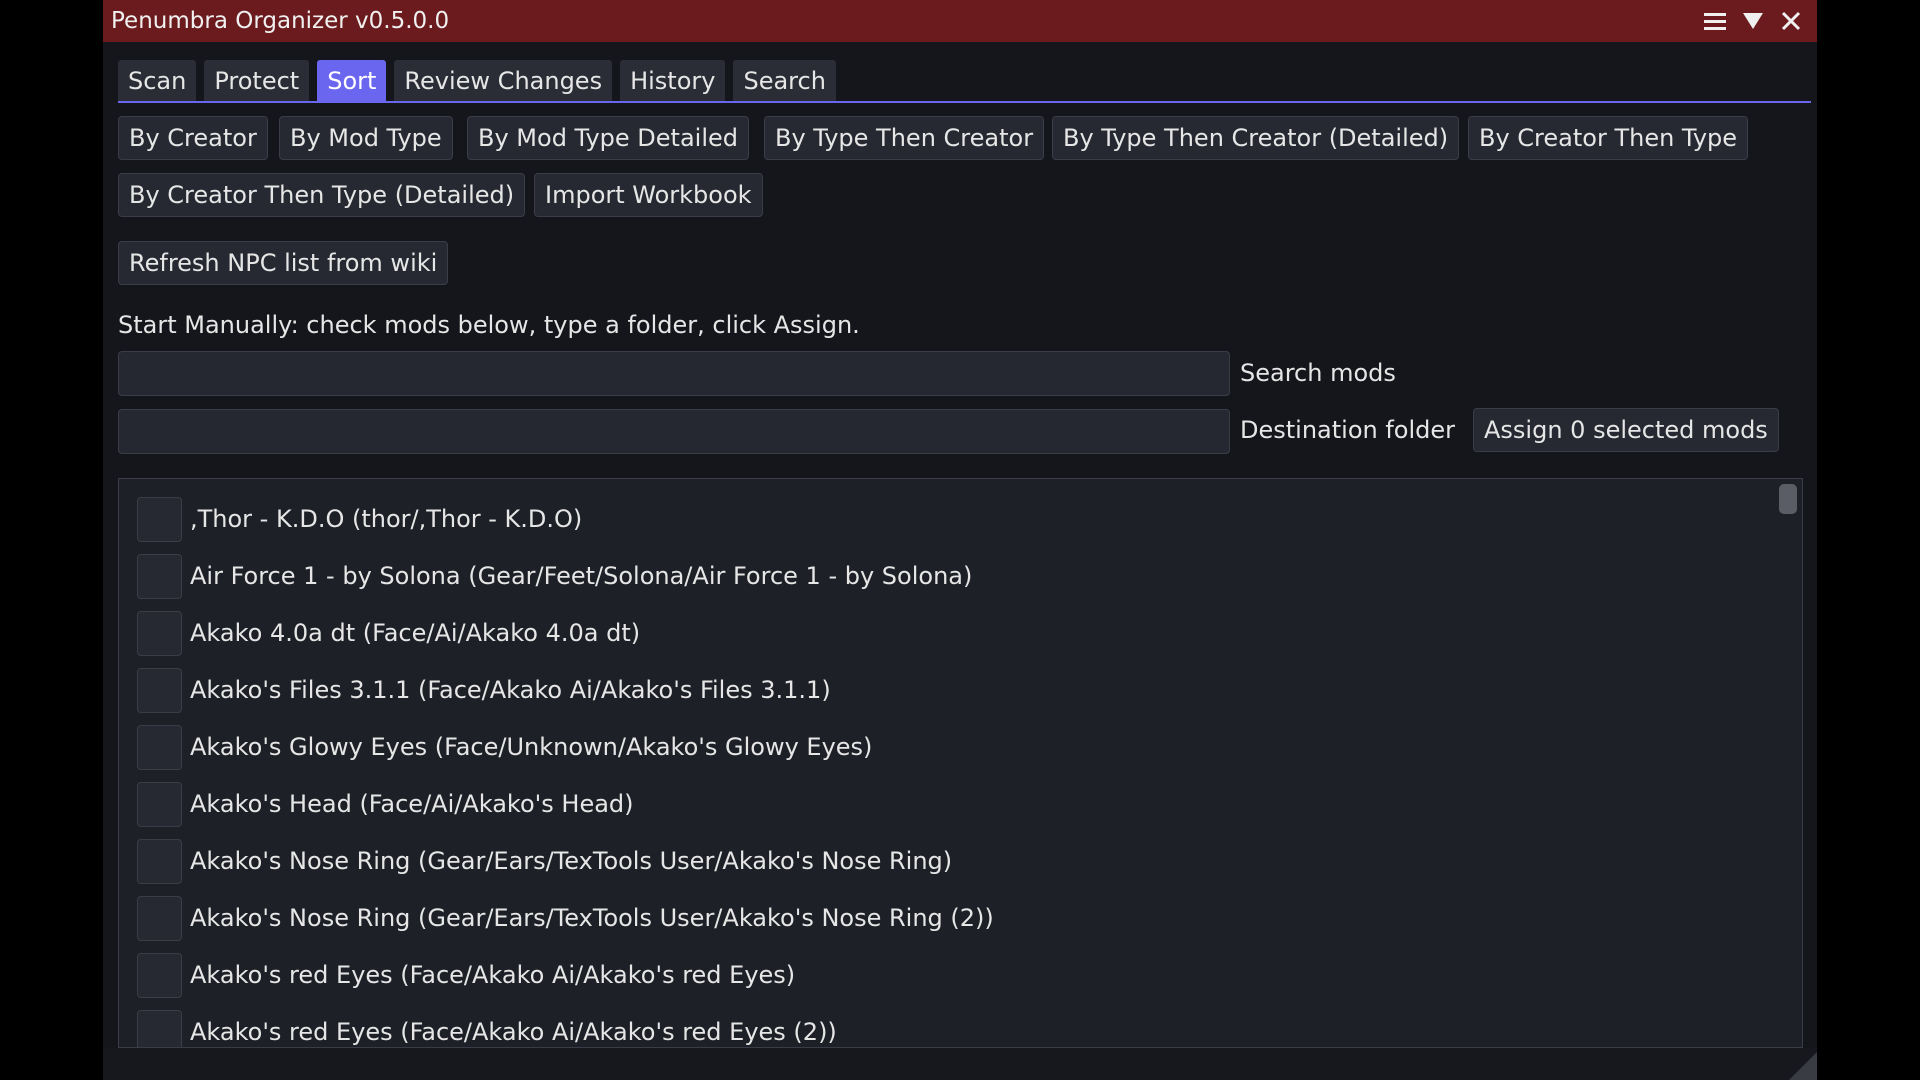 The width and height of the screenshot is (1920, 1080). I want to click on tab-search: Search, so click(784, 81).